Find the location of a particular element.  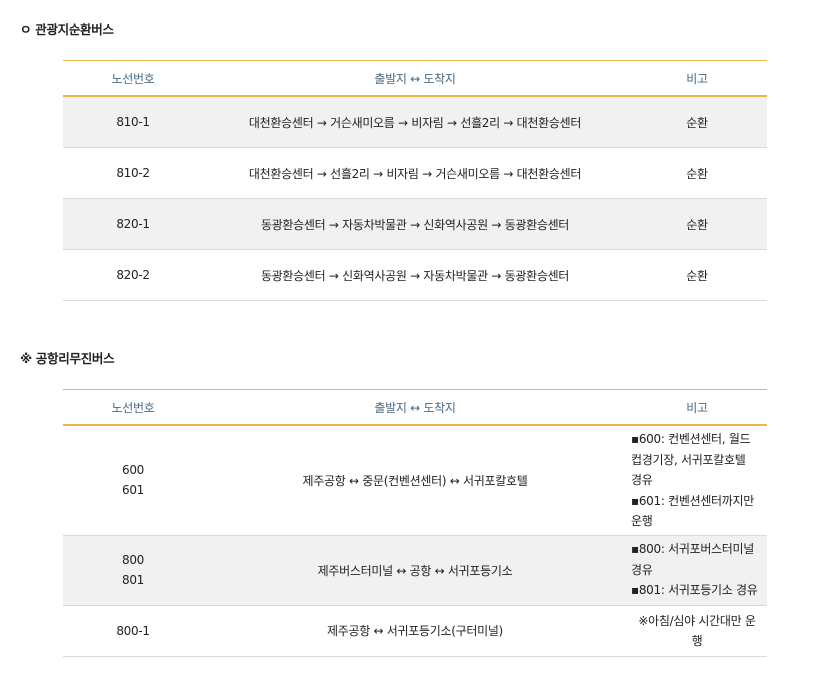

route-number: 810-2 is located at coordinates (133, 173).